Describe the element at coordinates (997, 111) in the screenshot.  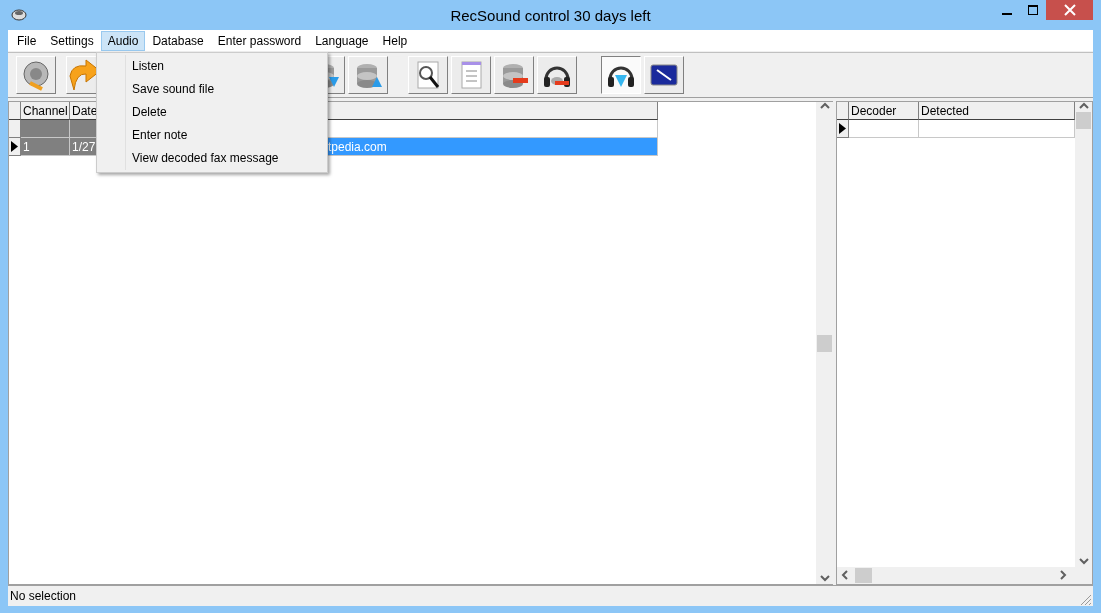
I see `column-header: Detected` at that location.